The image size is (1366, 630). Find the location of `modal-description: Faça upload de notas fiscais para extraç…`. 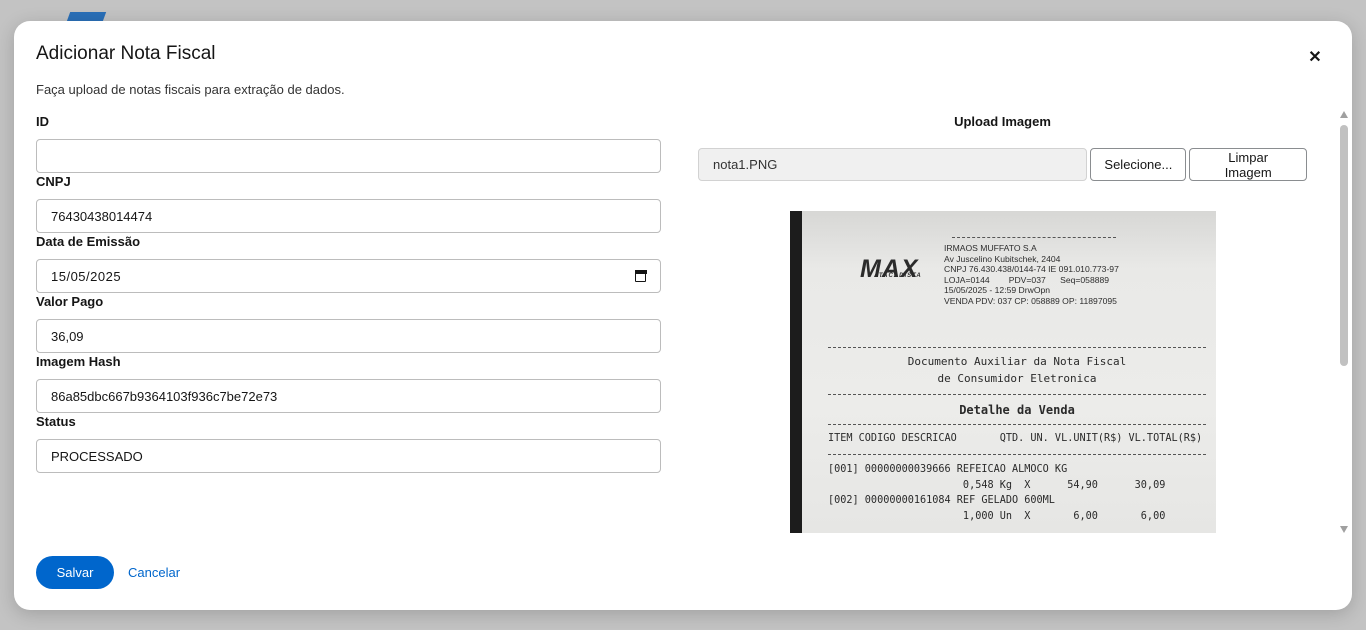

modal-description: Faça upload de notas fiscais para extraç… is located at coordinates (190, 89).